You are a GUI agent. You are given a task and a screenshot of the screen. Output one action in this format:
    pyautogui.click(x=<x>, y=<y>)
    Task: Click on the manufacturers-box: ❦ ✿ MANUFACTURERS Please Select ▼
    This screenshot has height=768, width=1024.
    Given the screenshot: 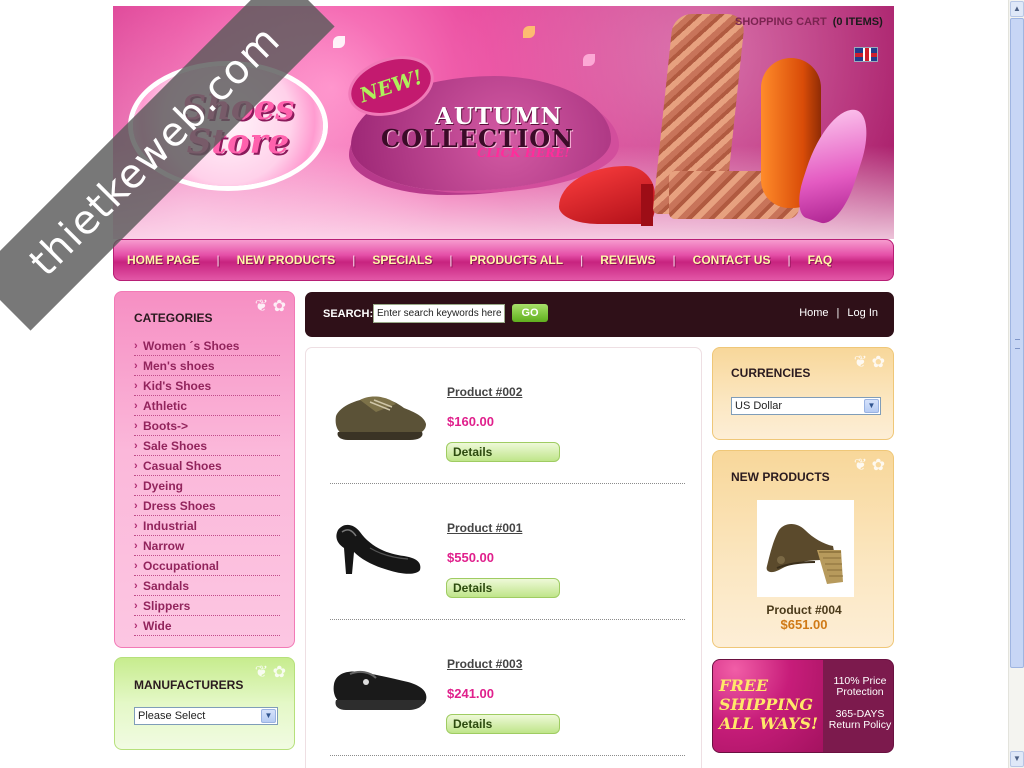 What is the action you would take?
    pyautogui.click(x=204, y=703)
    